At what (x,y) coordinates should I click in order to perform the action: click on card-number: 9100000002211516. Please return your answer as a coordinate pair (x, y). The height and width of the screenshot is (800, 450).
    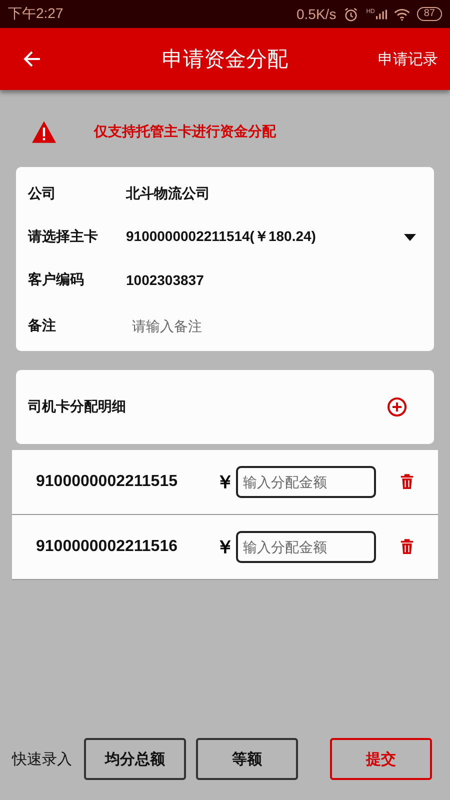
    Looking at the image, I should click on (107, 547).